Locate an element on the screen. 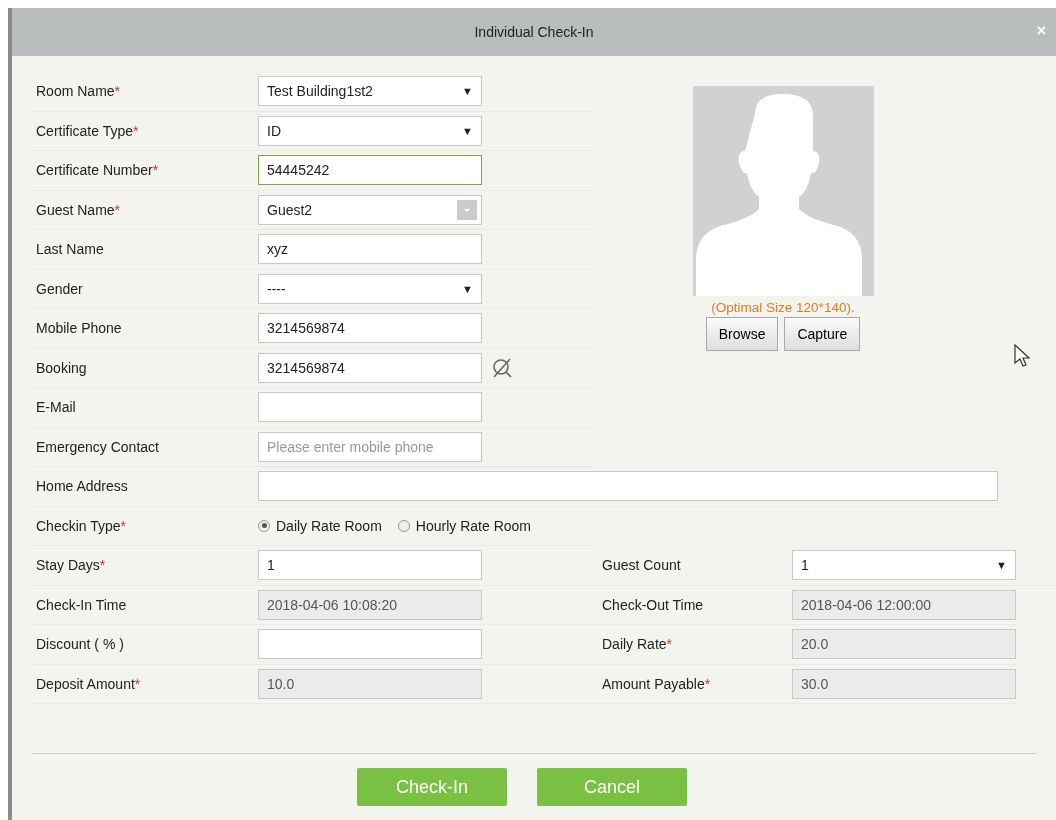  input-field: 20.0 is located at coordinates (904, 644).